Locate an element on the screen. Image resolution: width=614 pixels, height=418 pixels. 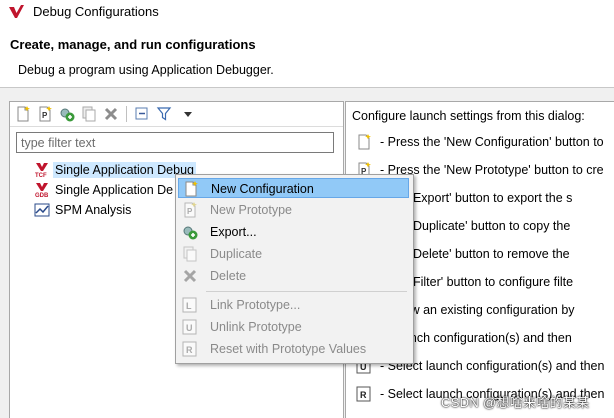
filter-field is located at coordinates (175, 142).